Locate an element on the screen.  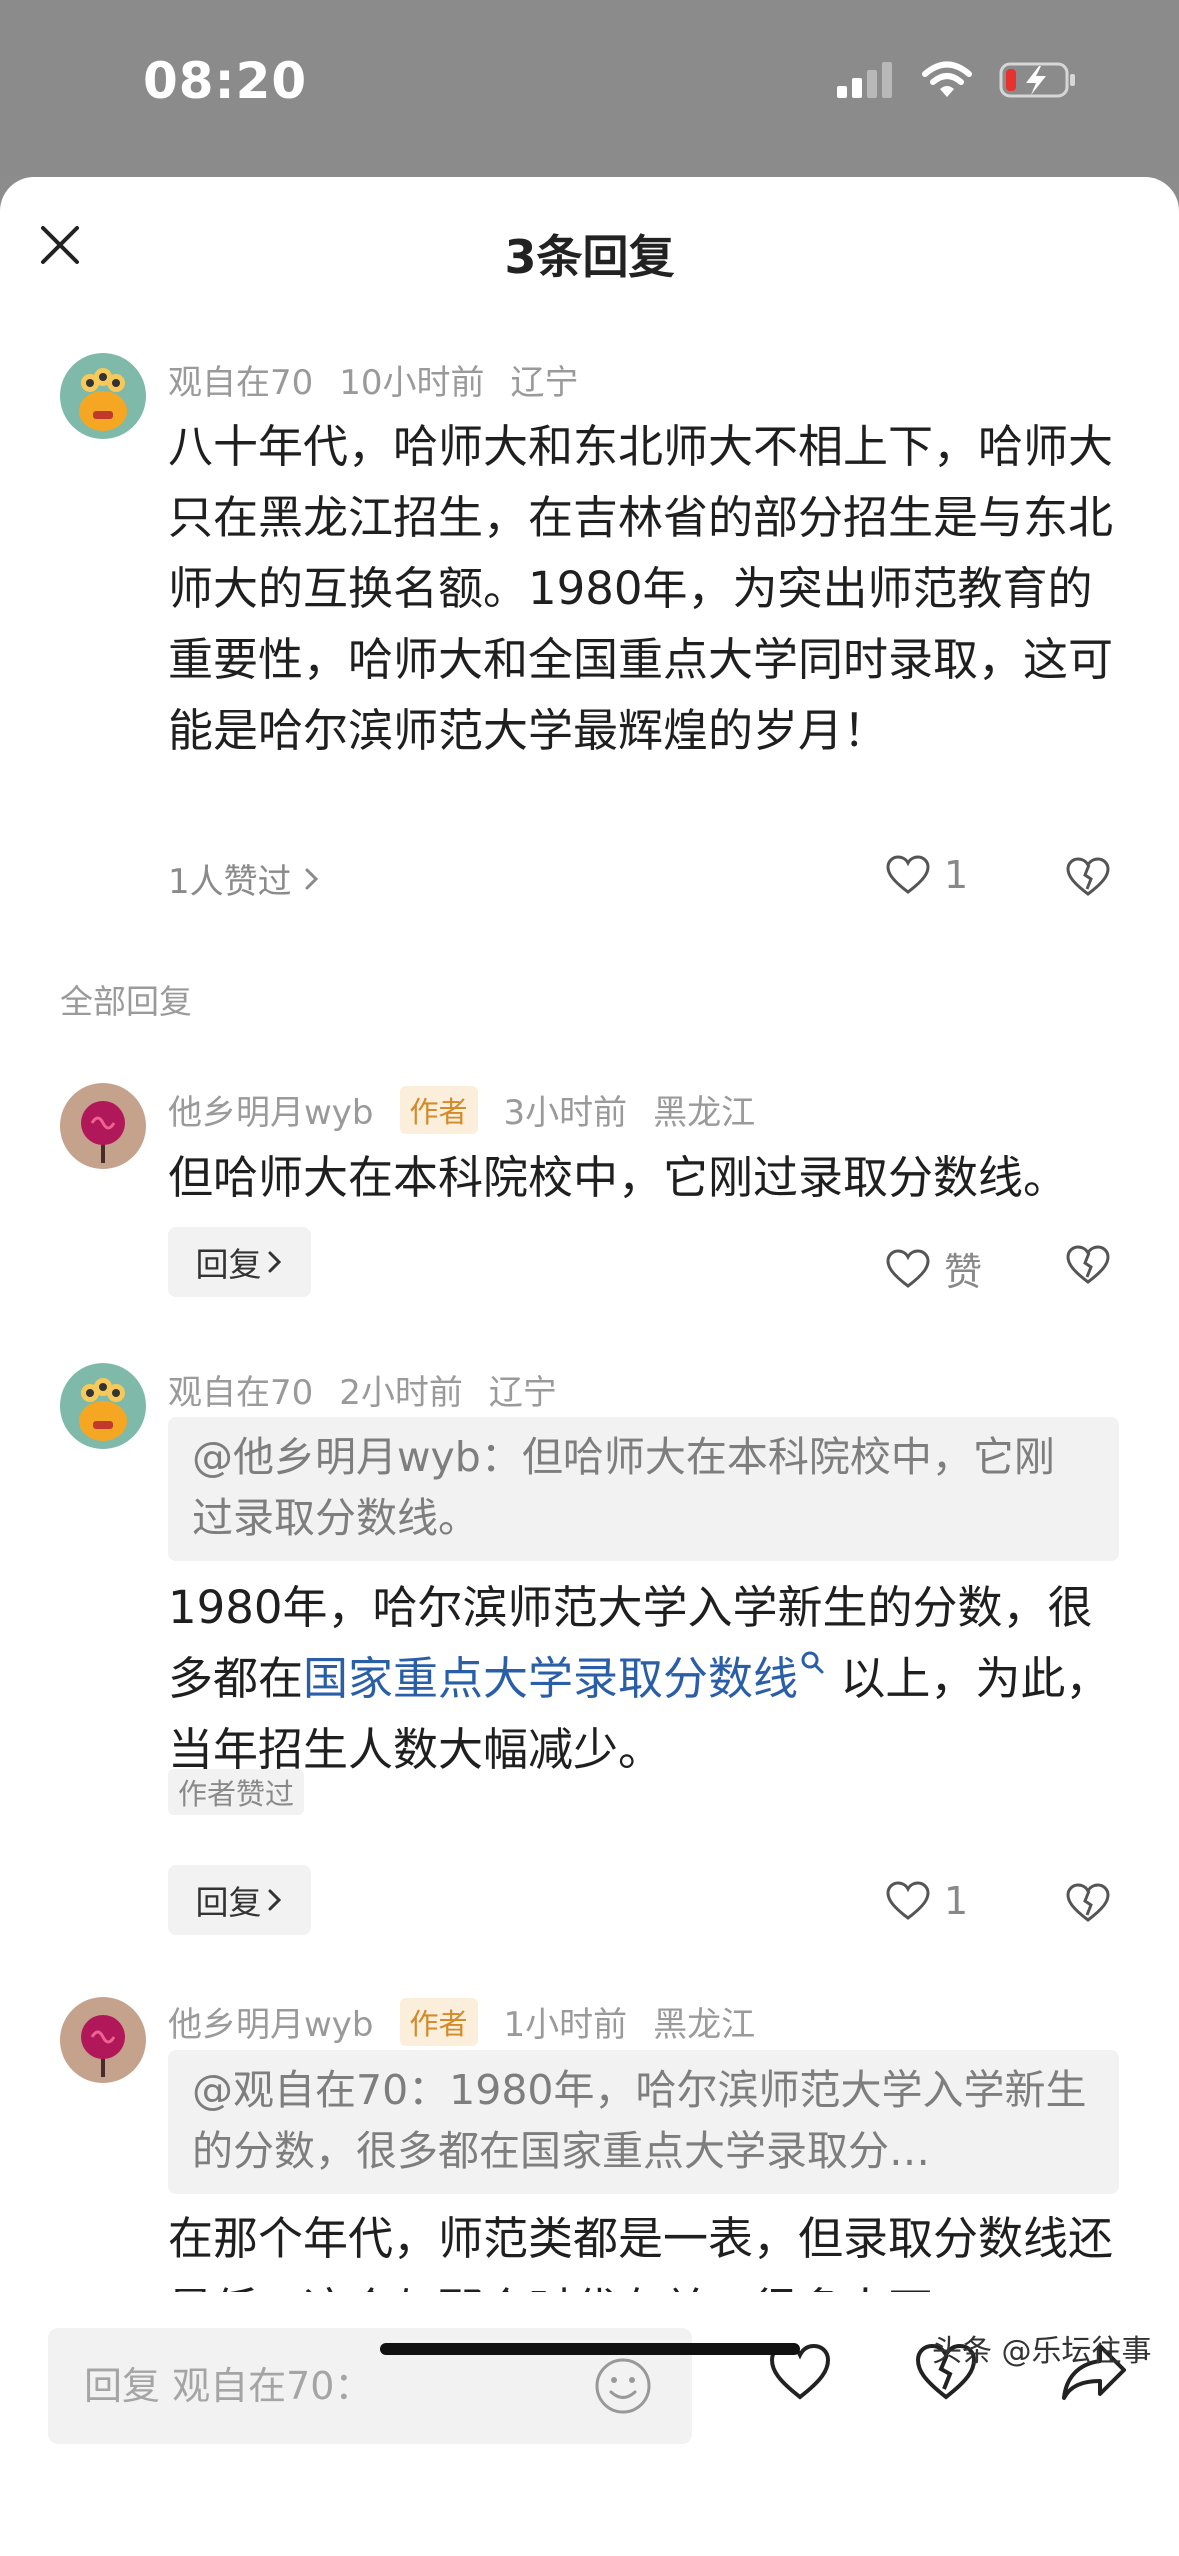
search-icon is located at coordinates (812, 1662).